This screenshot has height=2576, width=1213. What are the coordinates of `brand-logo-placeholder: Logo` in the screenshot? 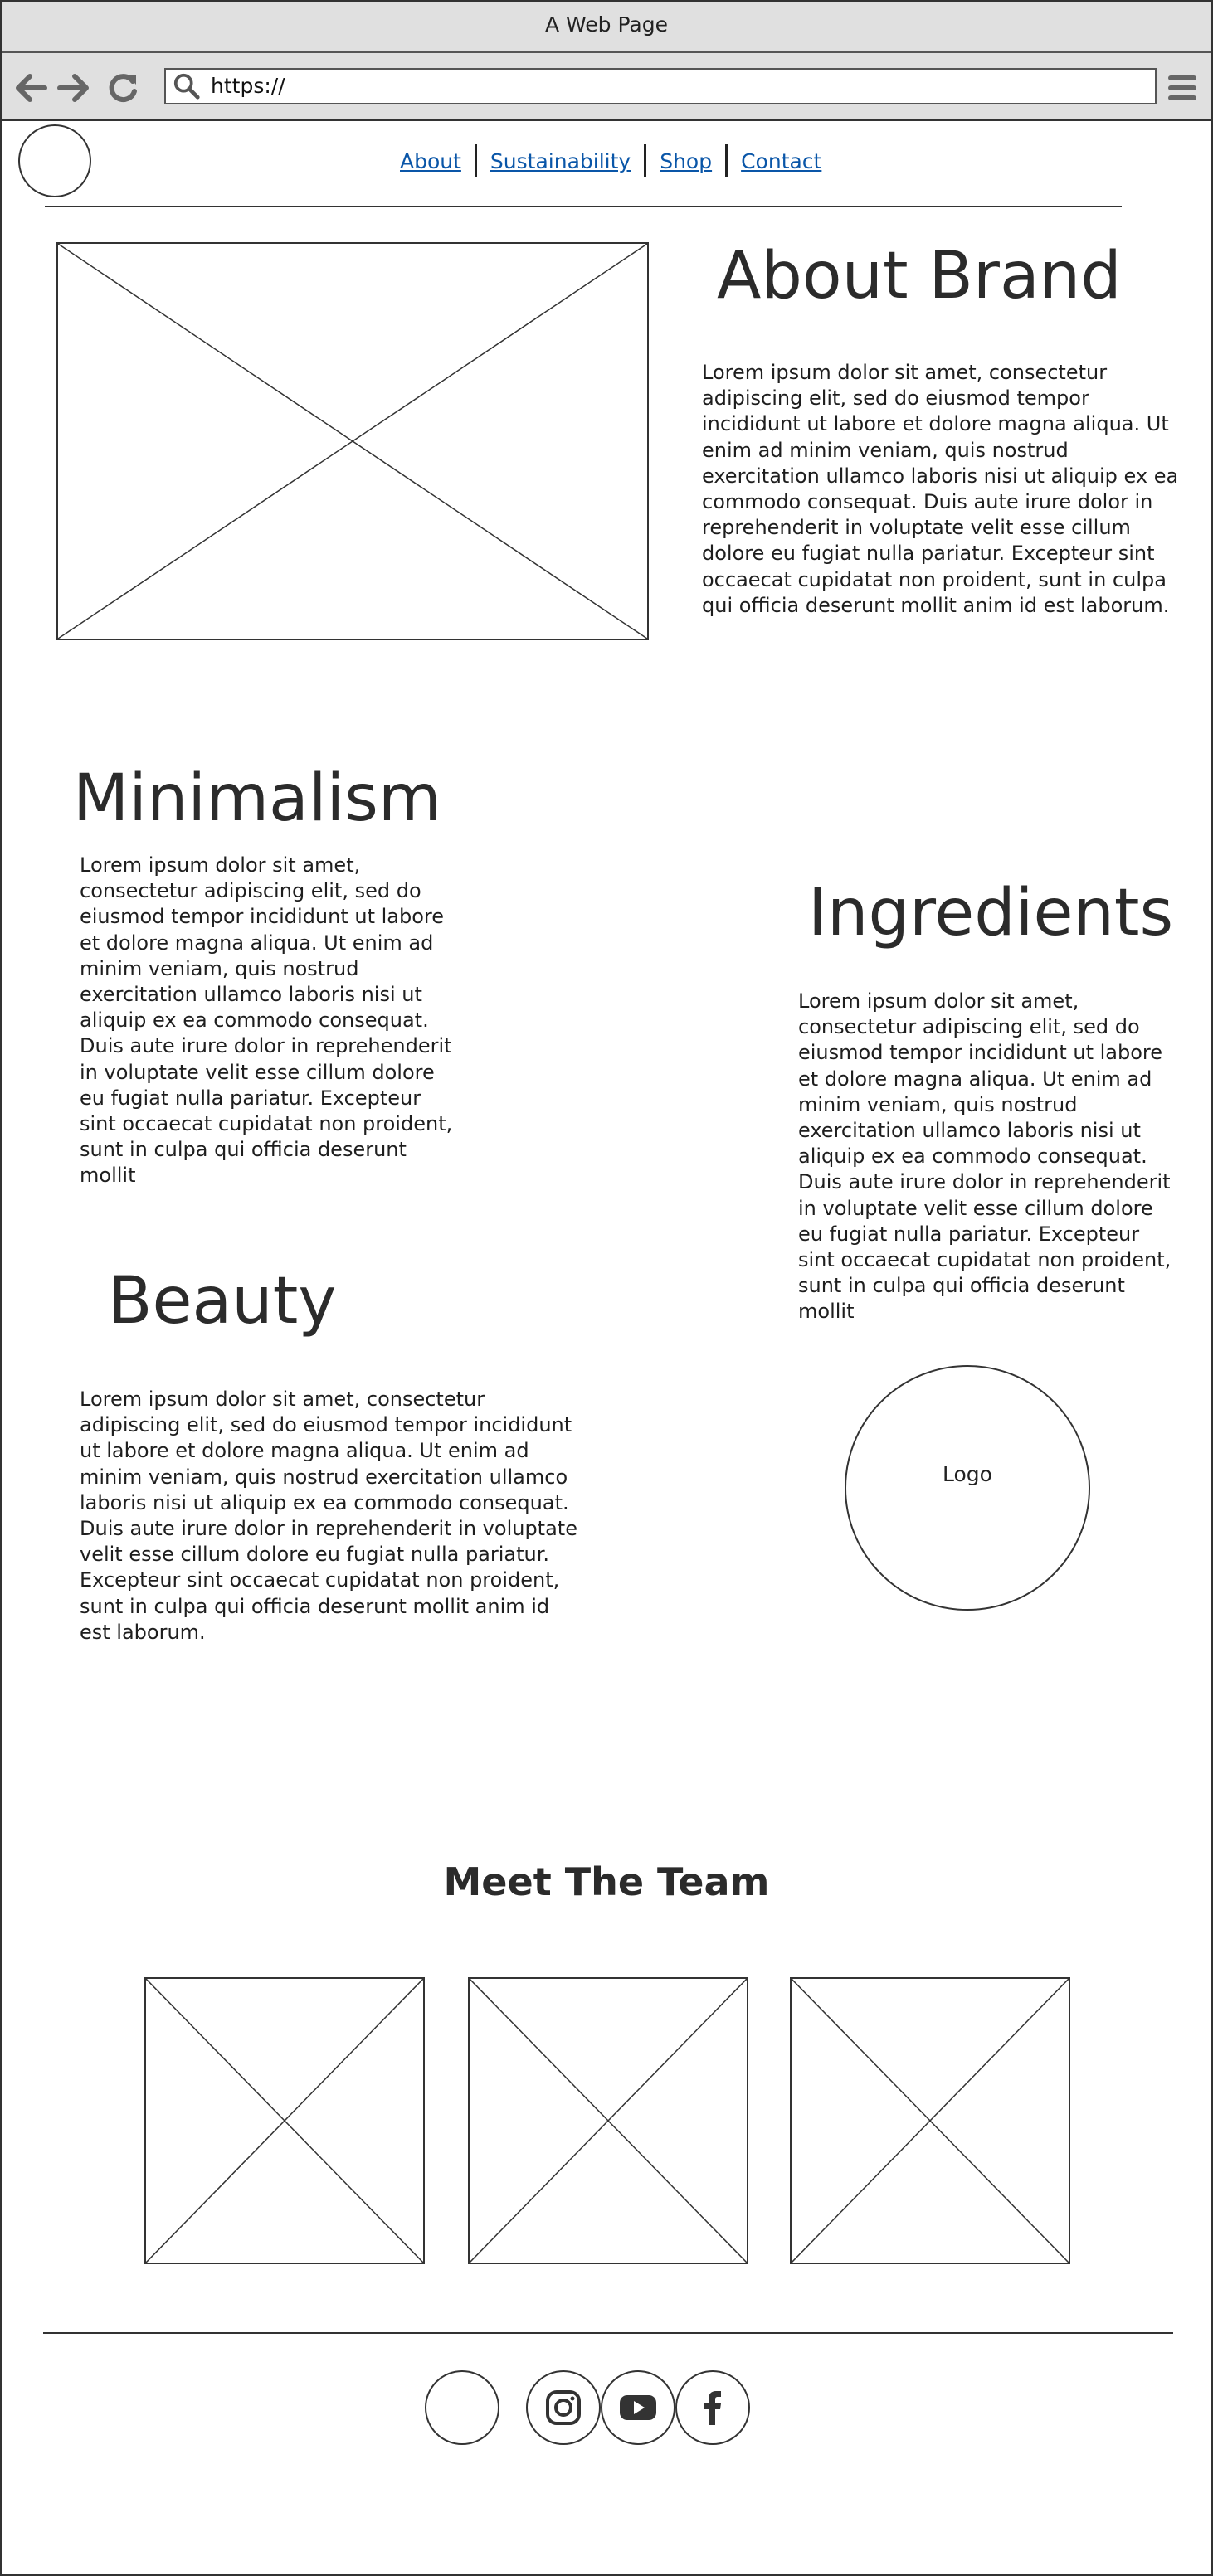 It's located at (968, 1488).